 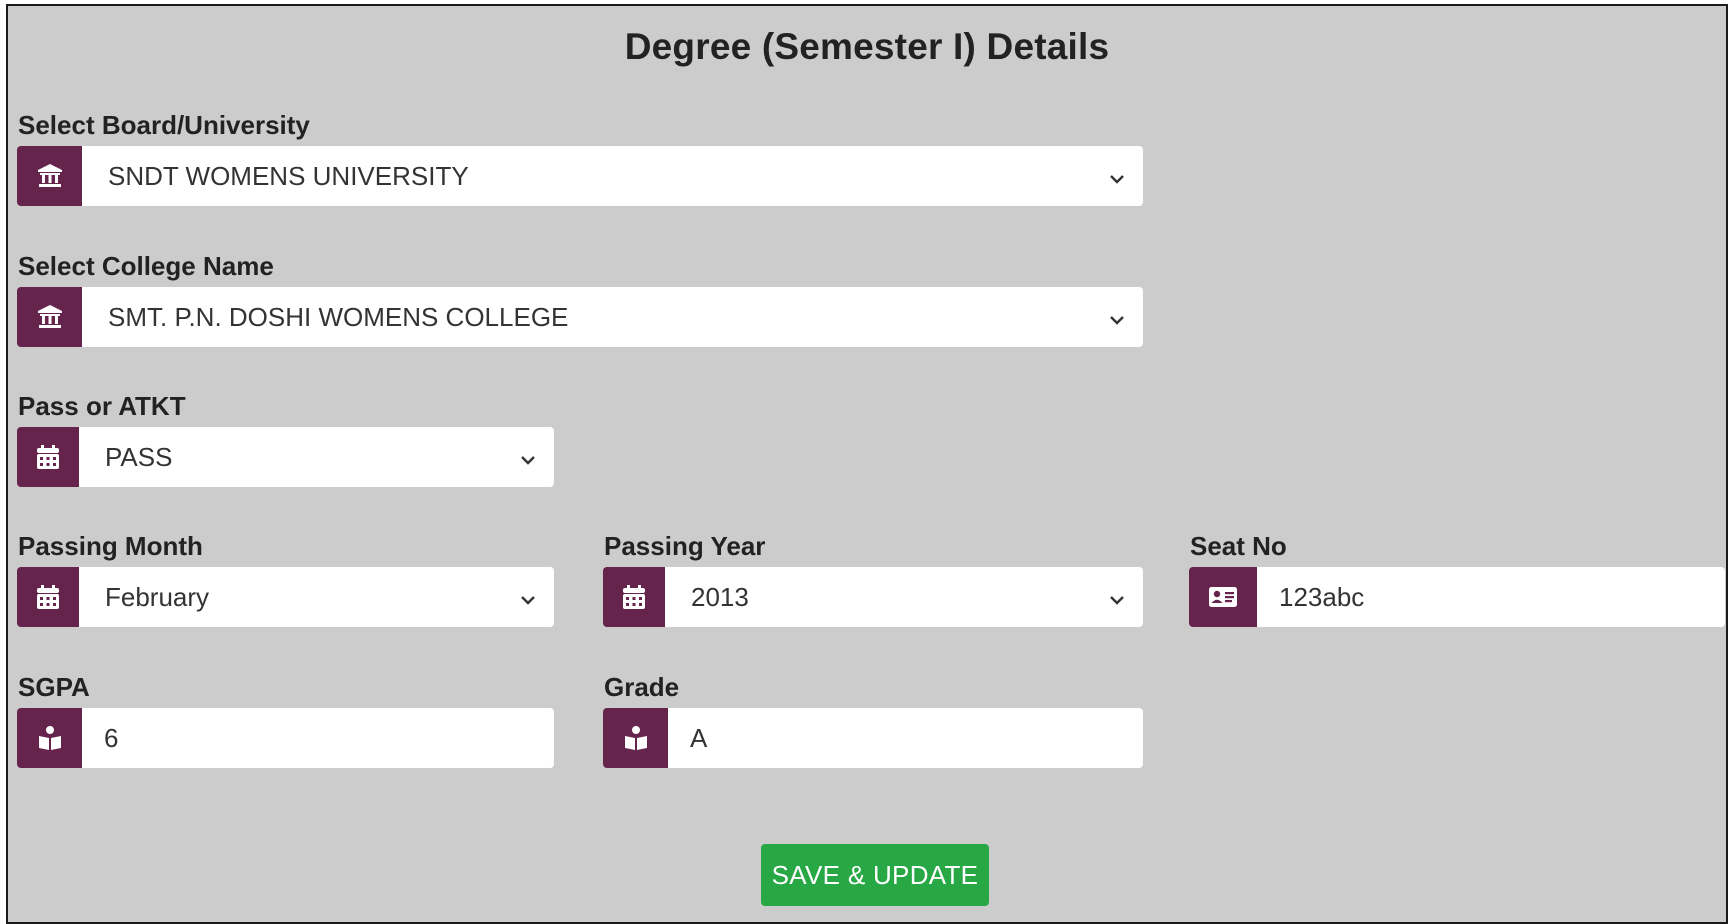 What do you see at coordinates (164, 125) in the screenshot?
I see `board-label: Select Board/University` at bounding box center [164, 125].